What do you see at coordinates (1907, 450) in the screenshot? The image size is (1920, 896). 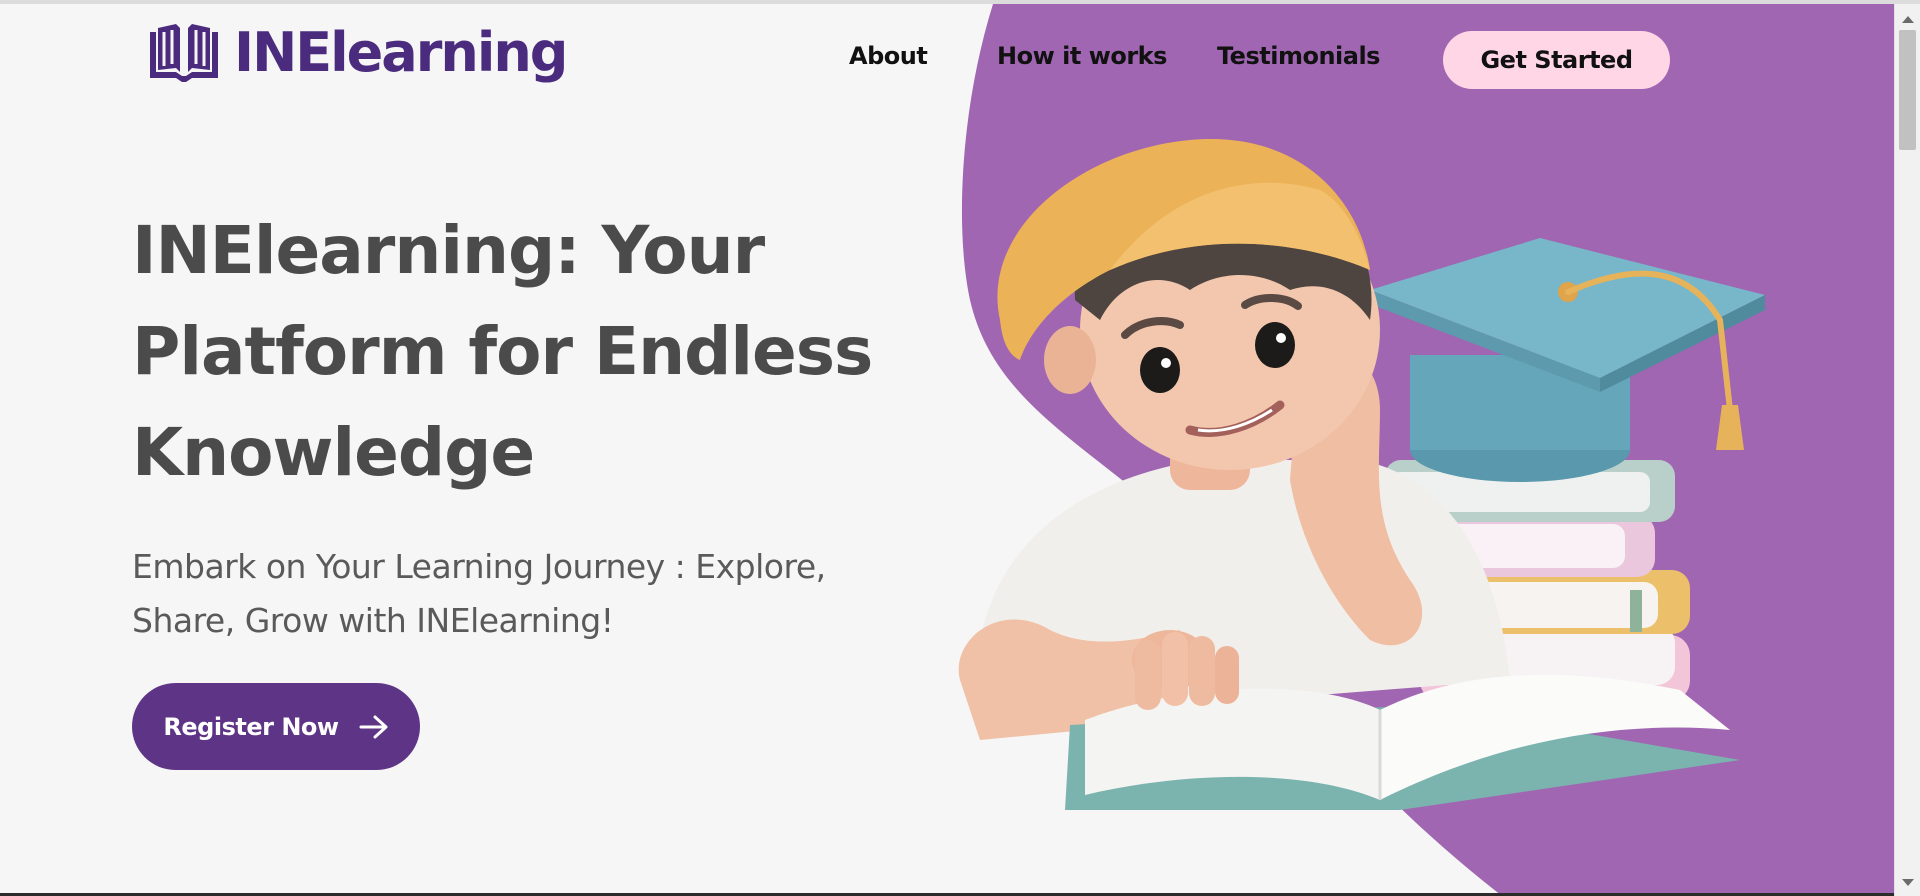 I see `vertical-scrollbar` at bounding box center [1907, 450].